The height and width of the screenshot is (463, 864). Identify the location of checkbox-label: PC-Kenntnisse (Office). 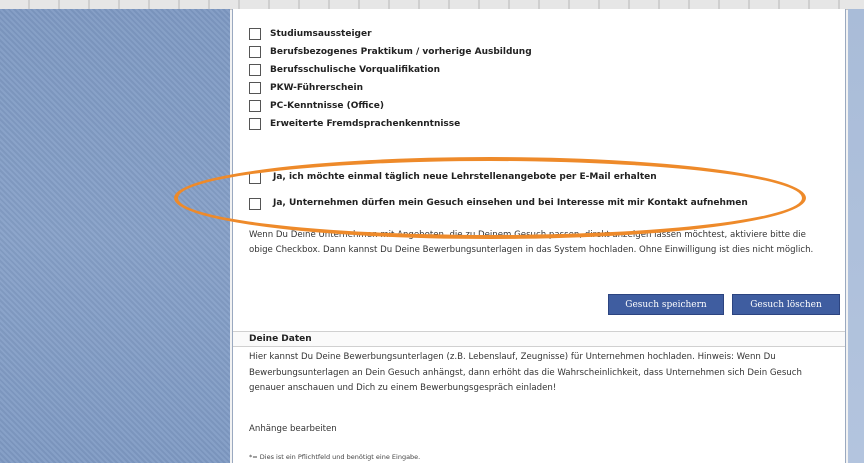
(327, 106).